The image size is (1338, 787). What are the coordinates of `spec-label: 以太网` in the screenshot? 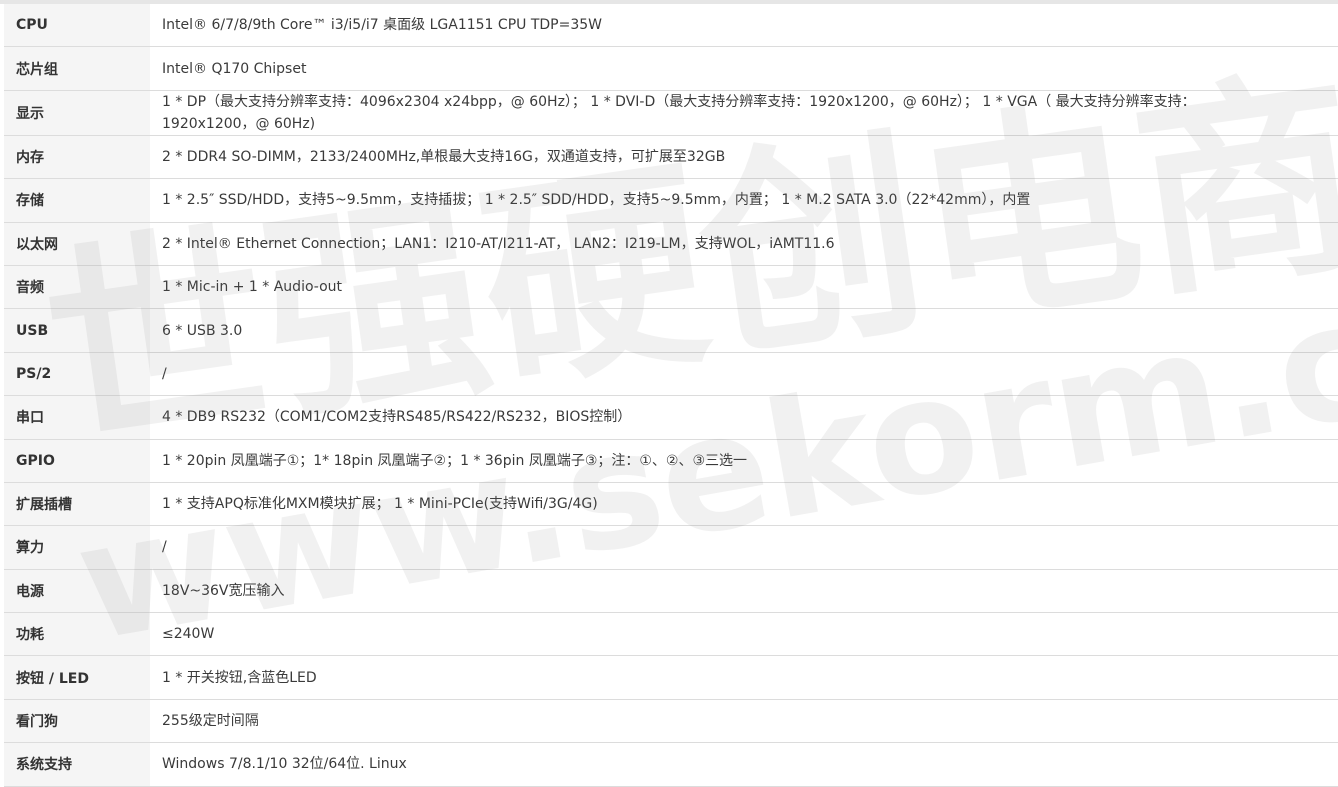 It's located at (77, 244).